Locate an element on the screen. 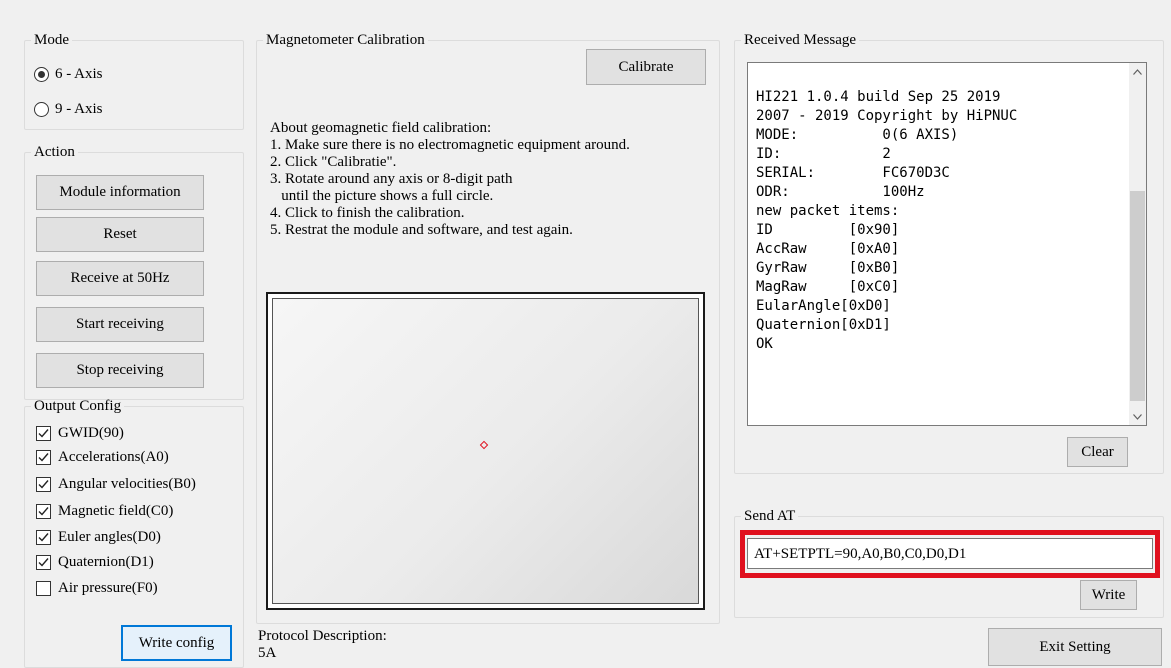  radio-6-axis-label: 6 - Axis is located at coordinates (79, 74).